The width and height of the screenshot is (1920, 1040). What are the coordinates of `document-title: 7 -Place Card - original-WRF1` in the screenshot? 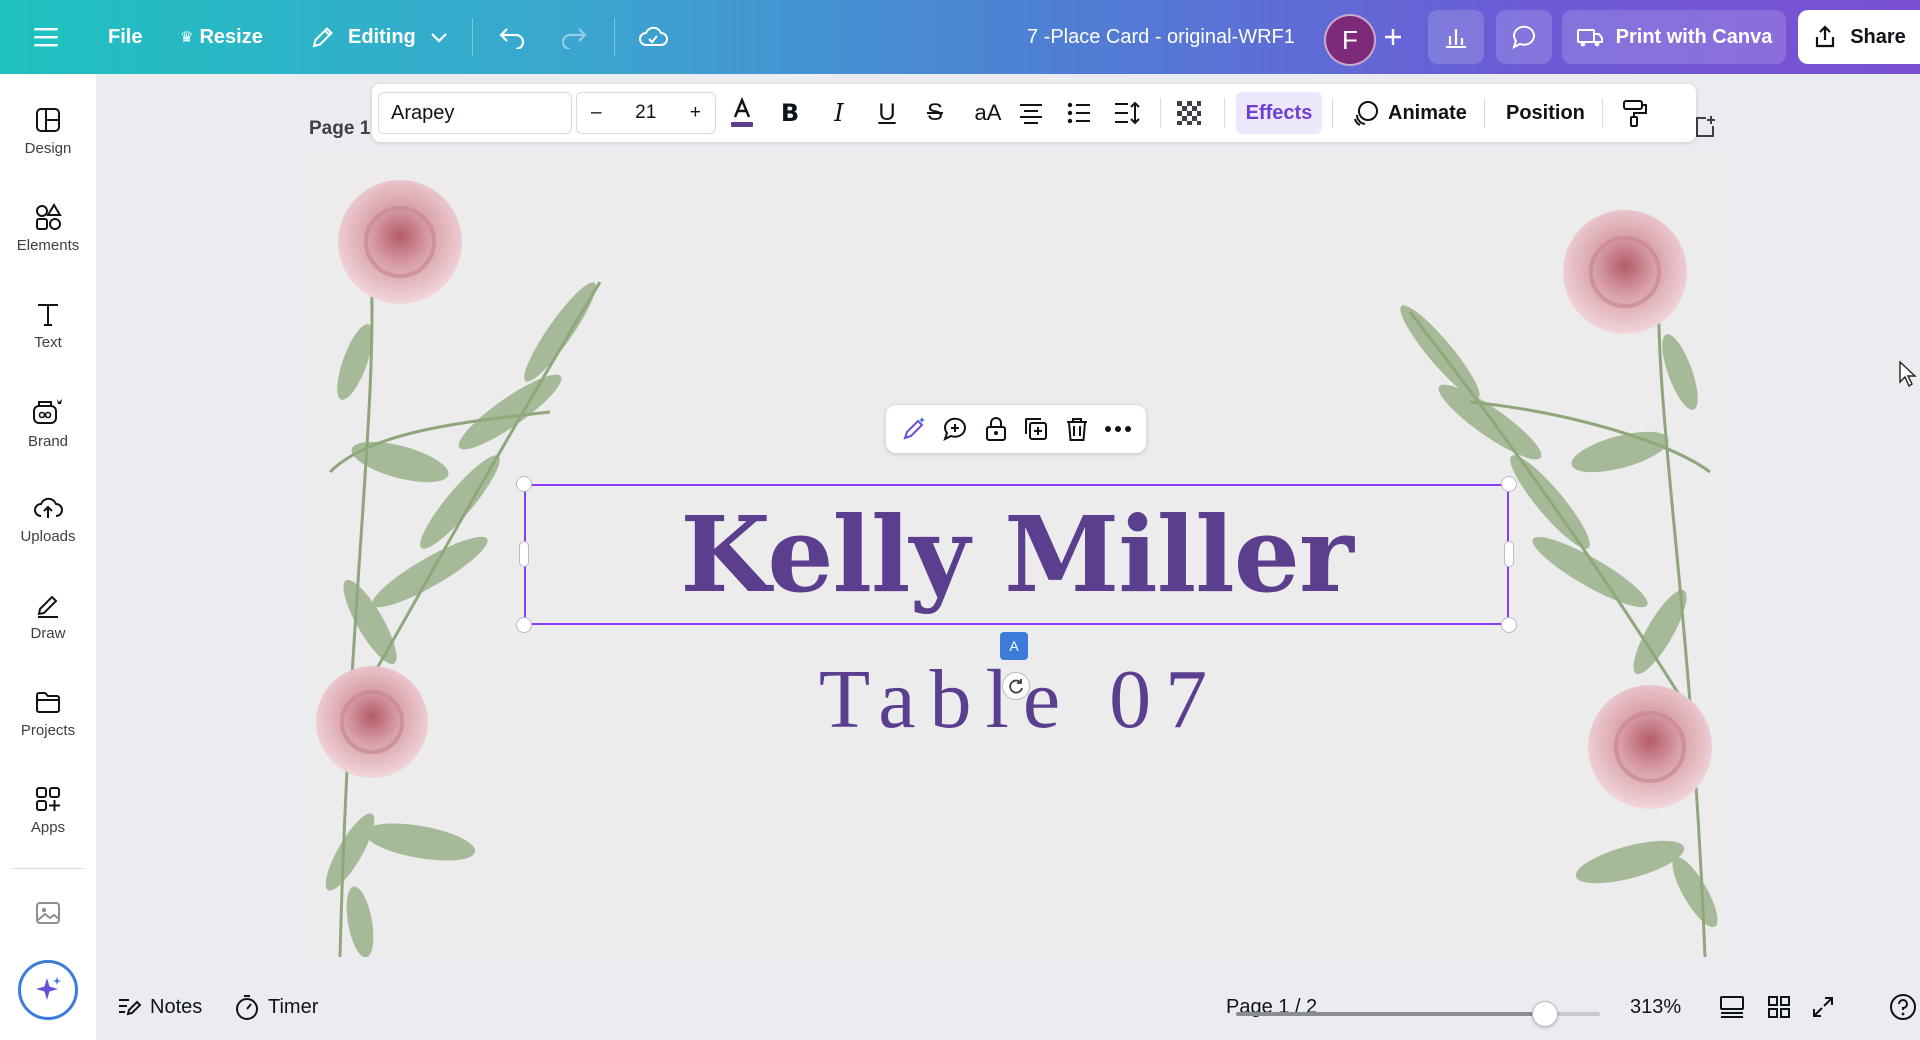 It's located at (1161, 37).